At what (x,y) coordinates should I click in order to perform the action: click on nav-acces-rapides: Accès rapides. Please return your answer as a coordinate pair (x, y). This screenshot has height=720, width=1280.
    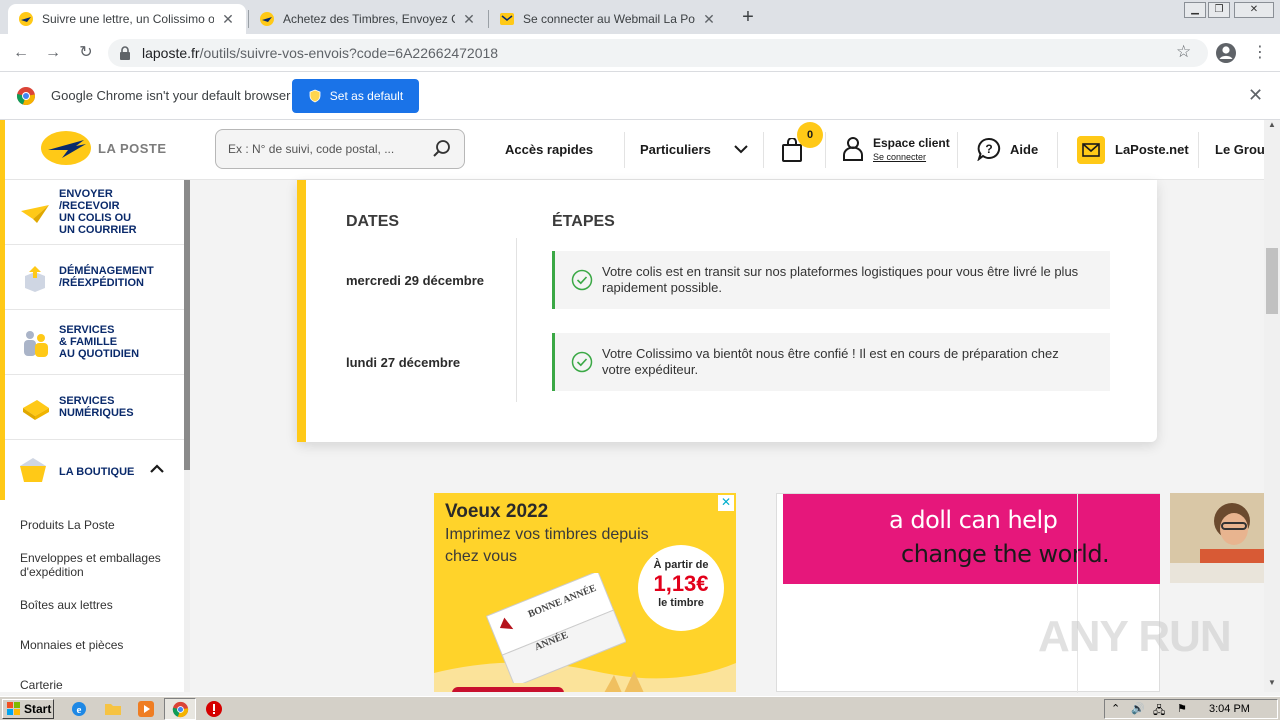
    Looking at the image, I should click on (549, 149).